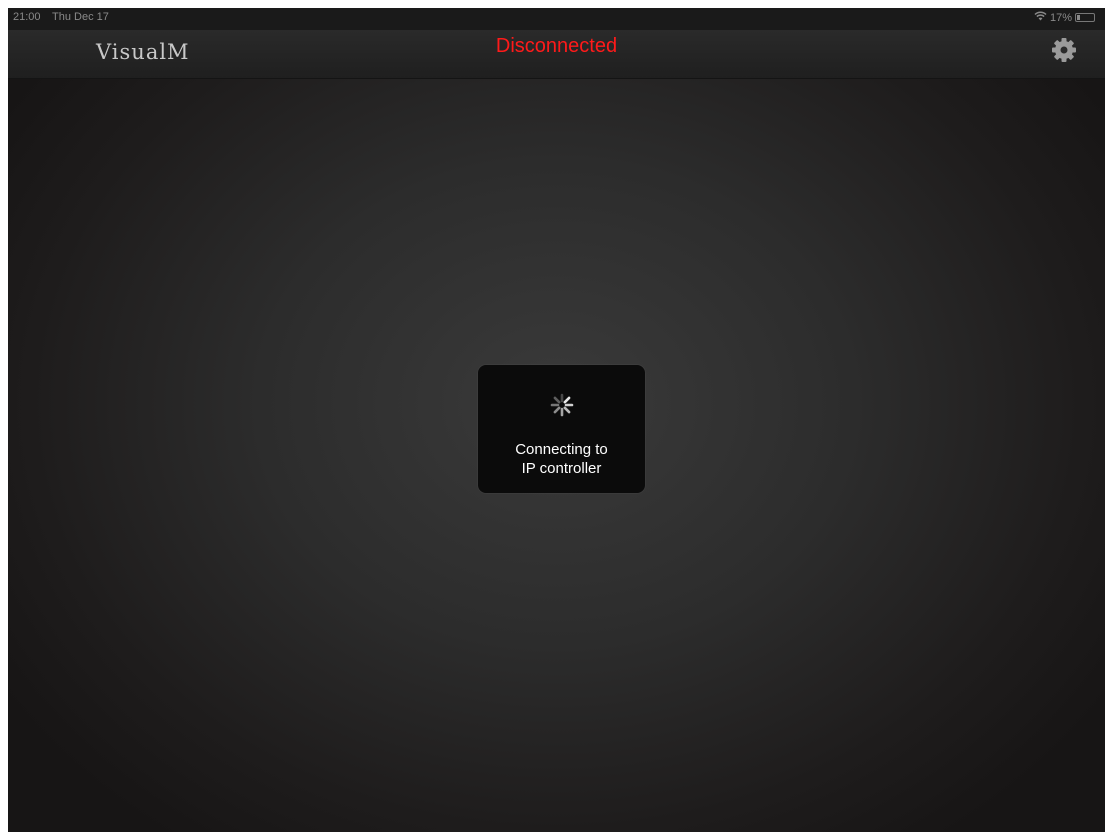 The height and width of the screenshot is (832, 1105). What do you see at coordinates (1078, 17) in the screenshot?
I see `battery-fill` at bounding box center [1078, 17].